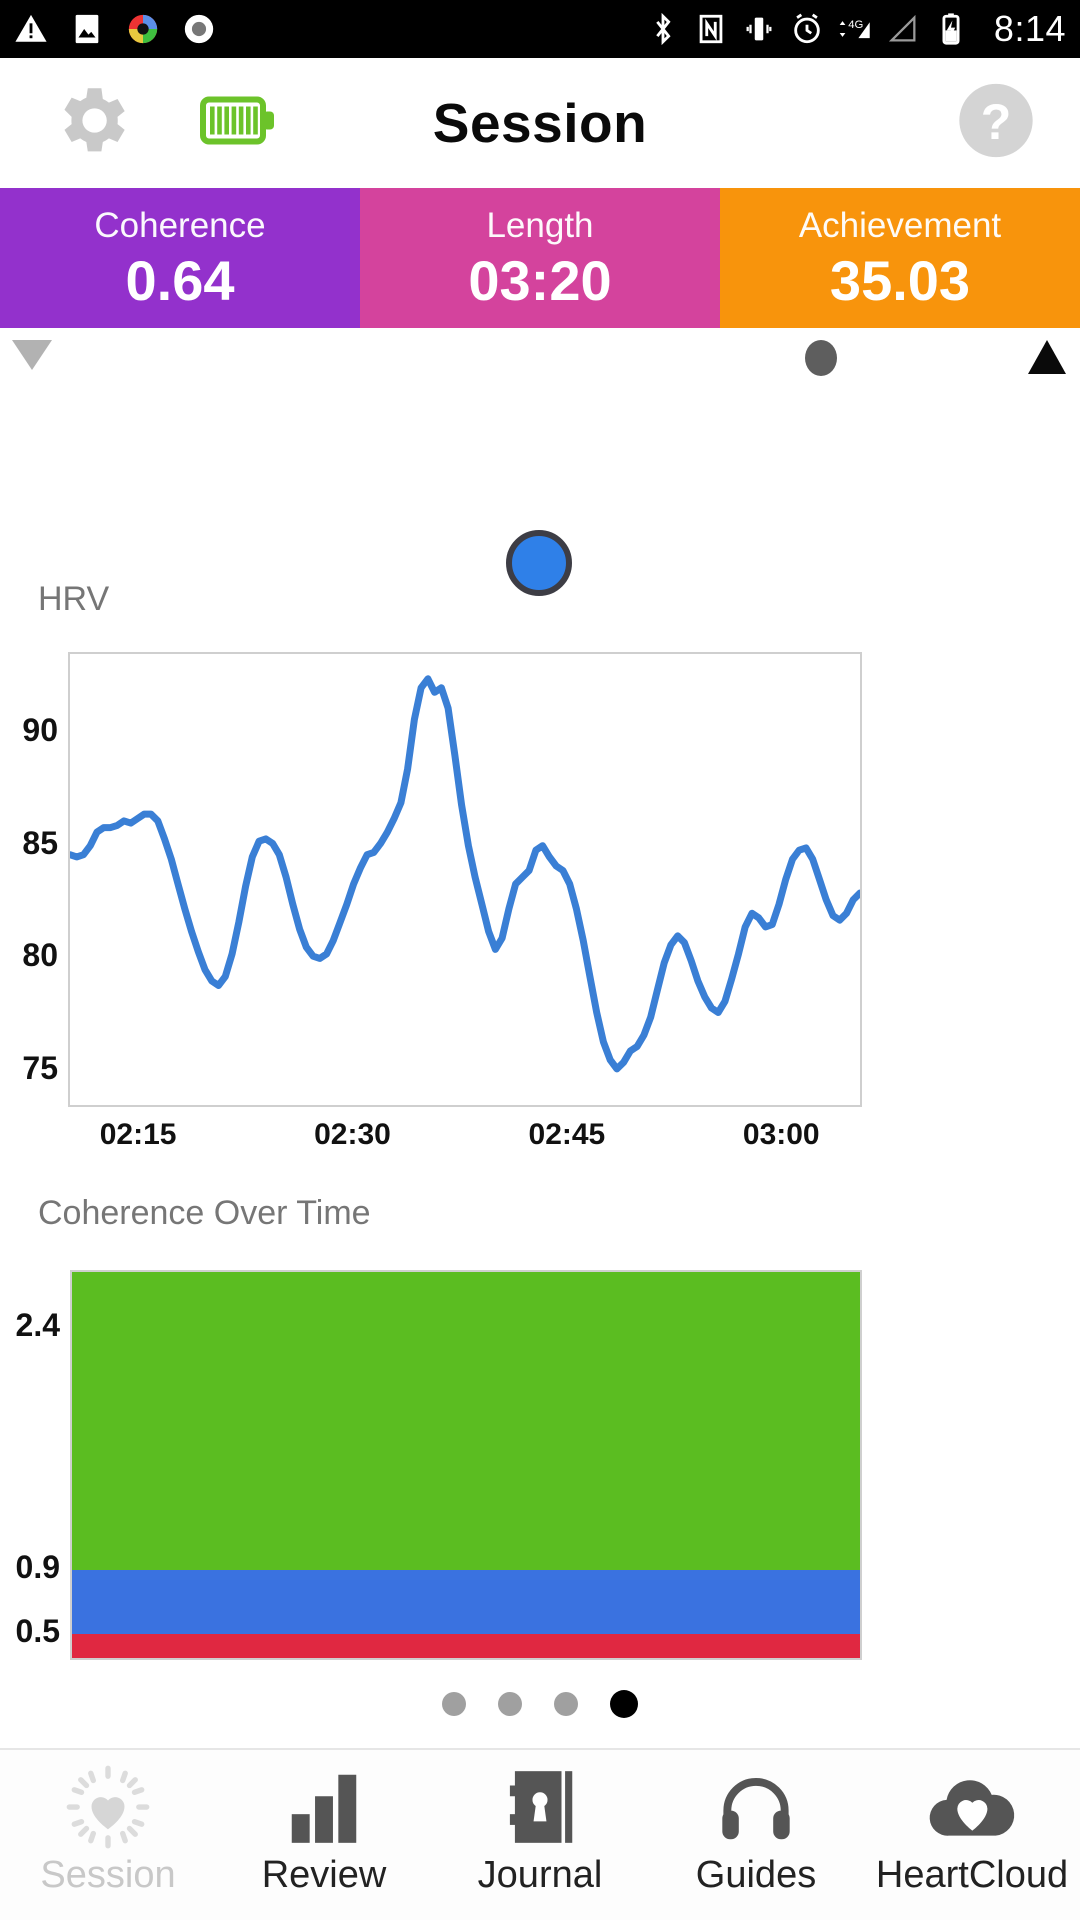  Describe the element at coordinates (352, 1134) in the screenshot. I see `hrv-x-tick: 02:30` at that location.